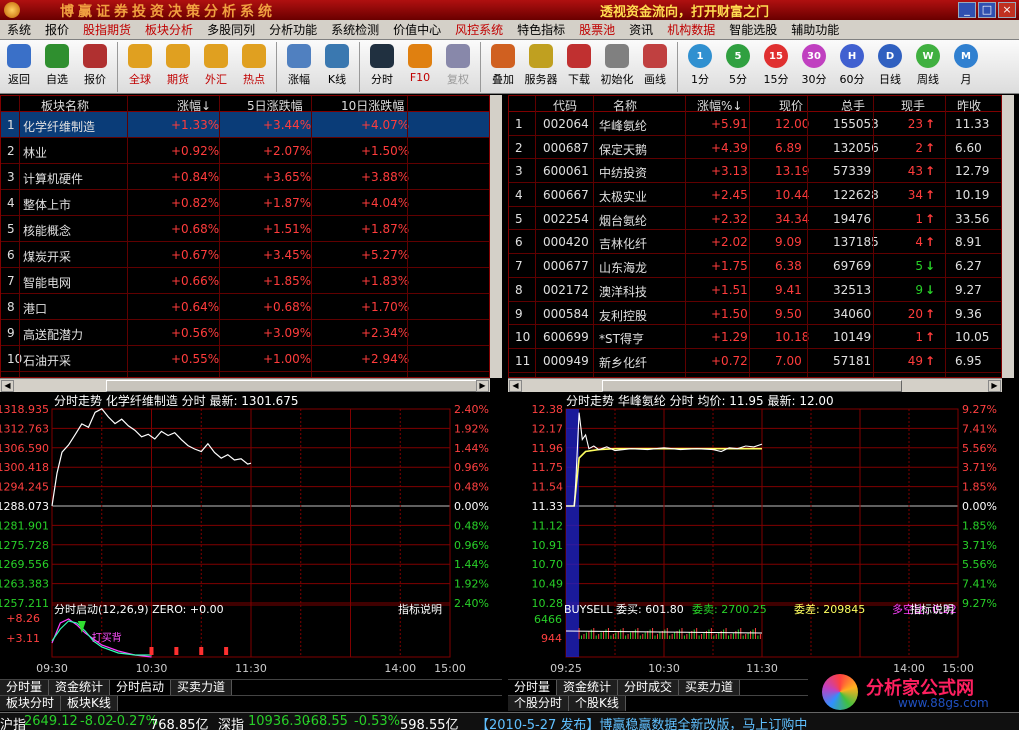  I want to click on toolbar-button-27: D 日线, so click(890, 67).